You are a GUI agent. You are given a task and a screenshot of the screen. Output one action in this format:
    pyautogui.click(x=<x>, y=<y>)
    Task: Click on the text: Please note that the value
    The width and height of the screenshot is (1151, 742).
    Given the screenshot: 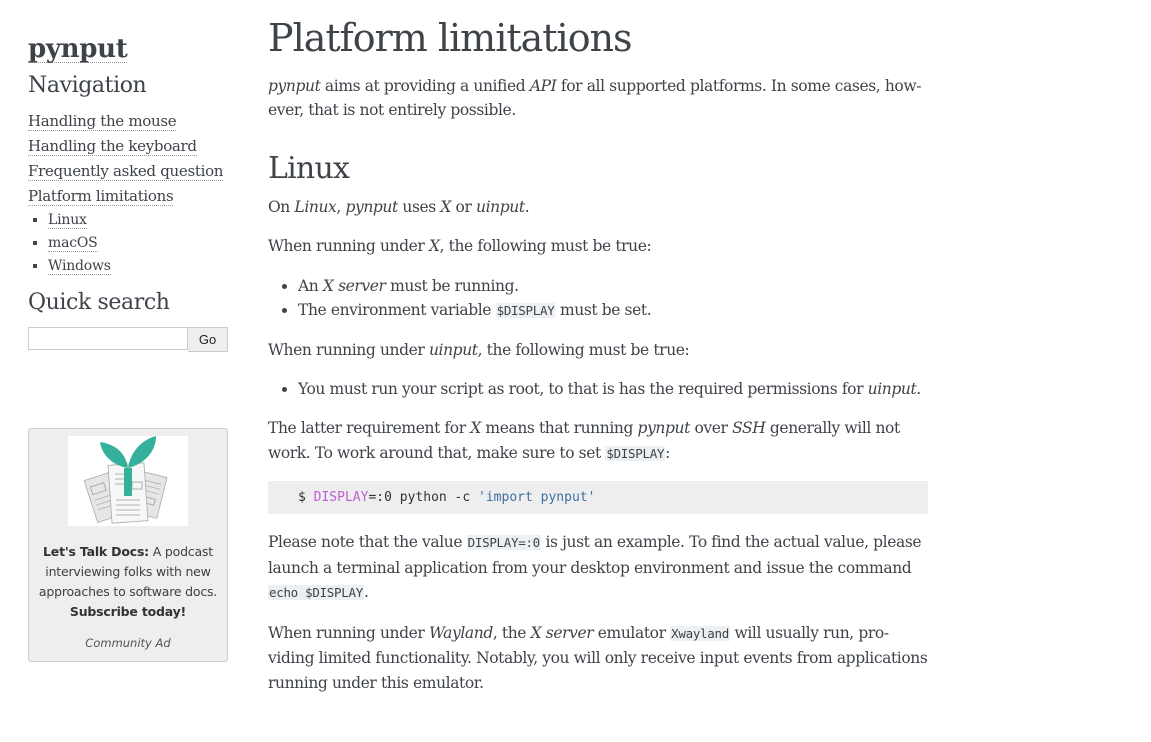 What is the action you would take?
    pyautogui.click(x=367, y=542)
    